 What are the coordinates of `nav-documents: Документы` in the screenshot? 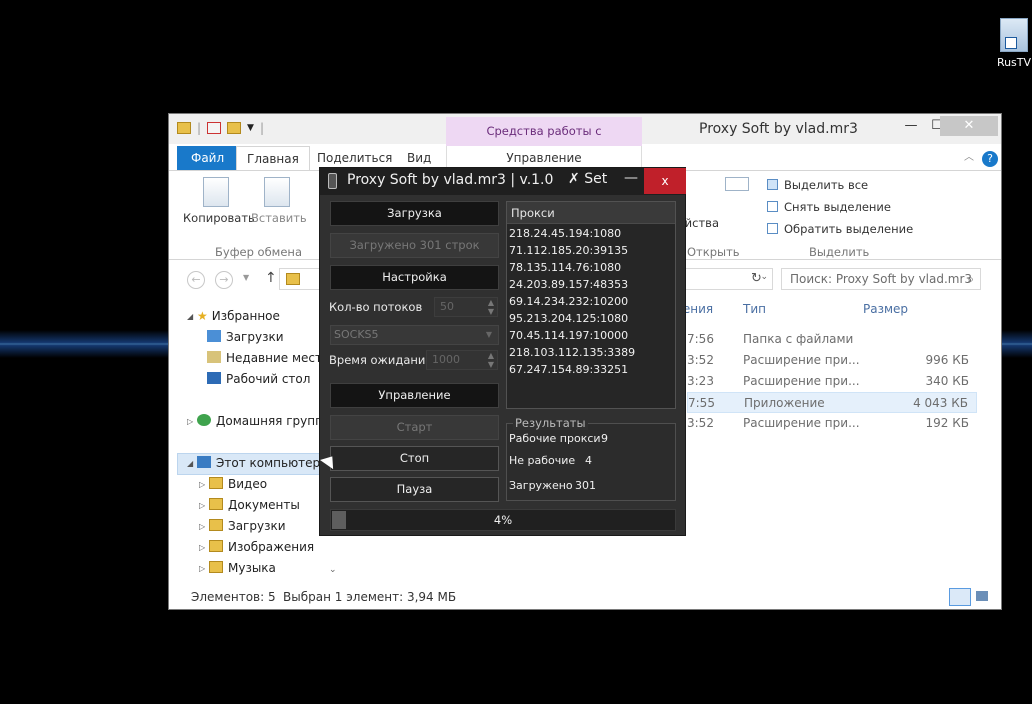 It's located at (254, 505).